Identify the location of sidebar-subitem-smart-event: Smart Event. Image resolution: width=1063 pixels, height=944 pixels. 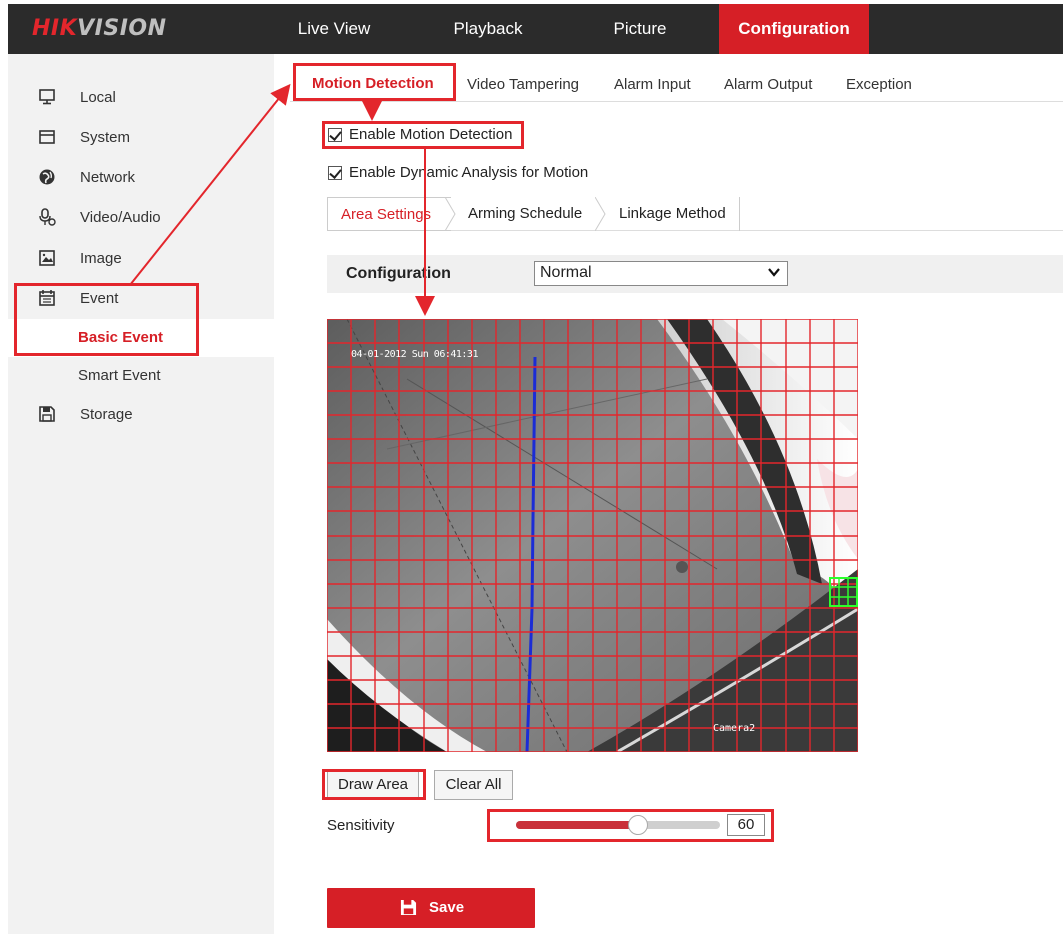
(141, 376).